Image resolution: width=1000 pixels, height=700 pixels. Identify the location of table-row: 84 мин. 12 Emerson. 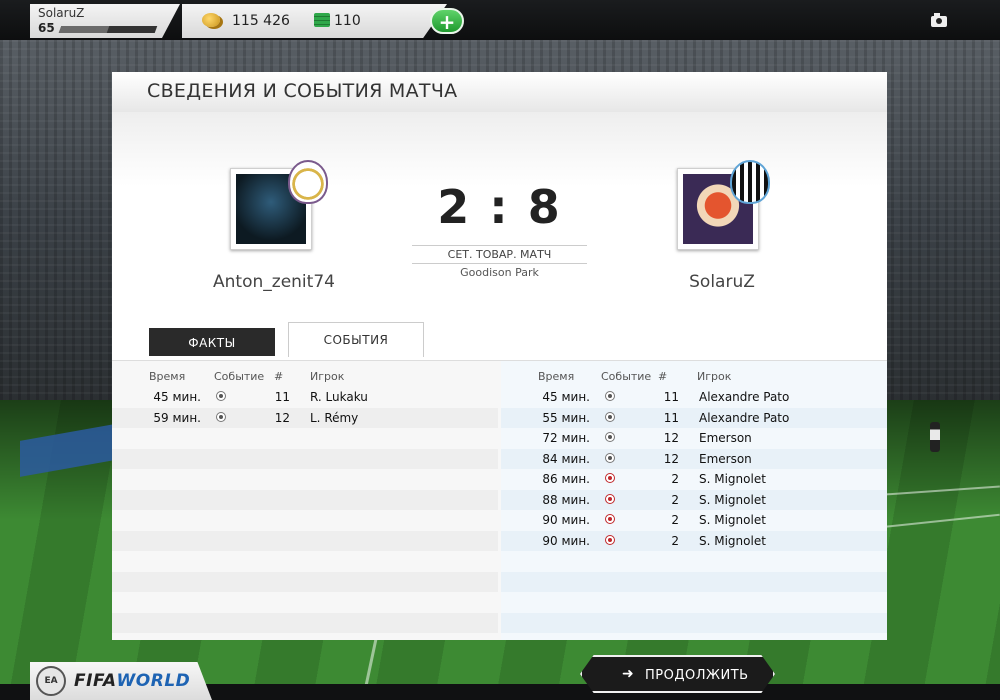
(694, 458).